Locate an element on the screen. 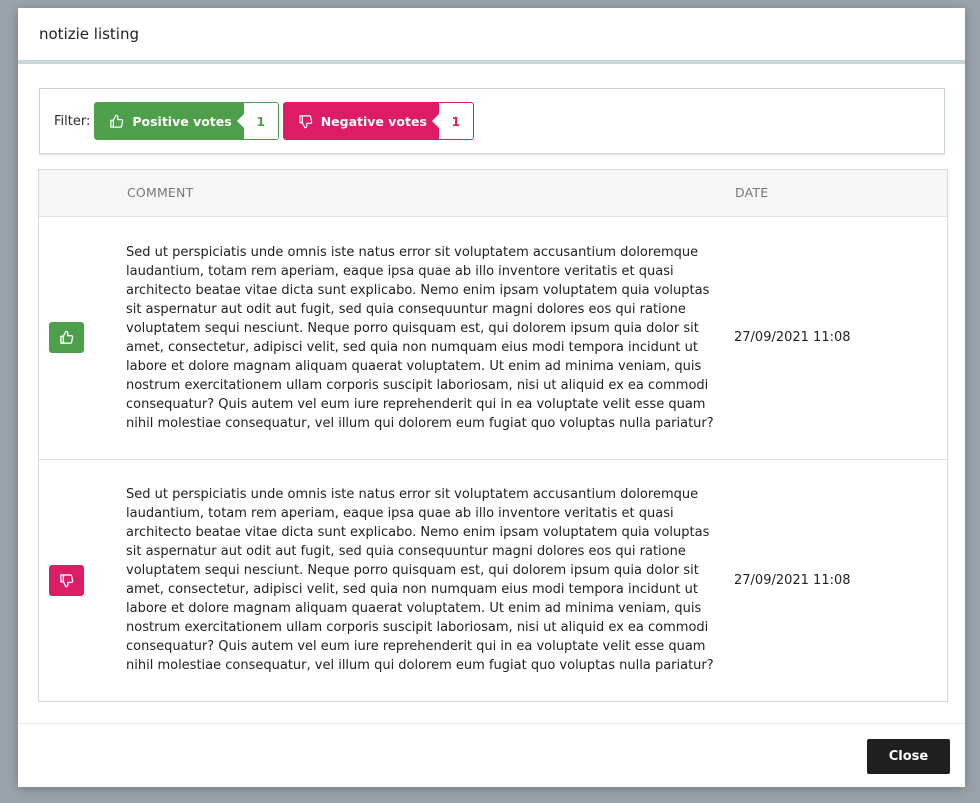  modal-title: notizie listing is located at coordinates (89, 34).